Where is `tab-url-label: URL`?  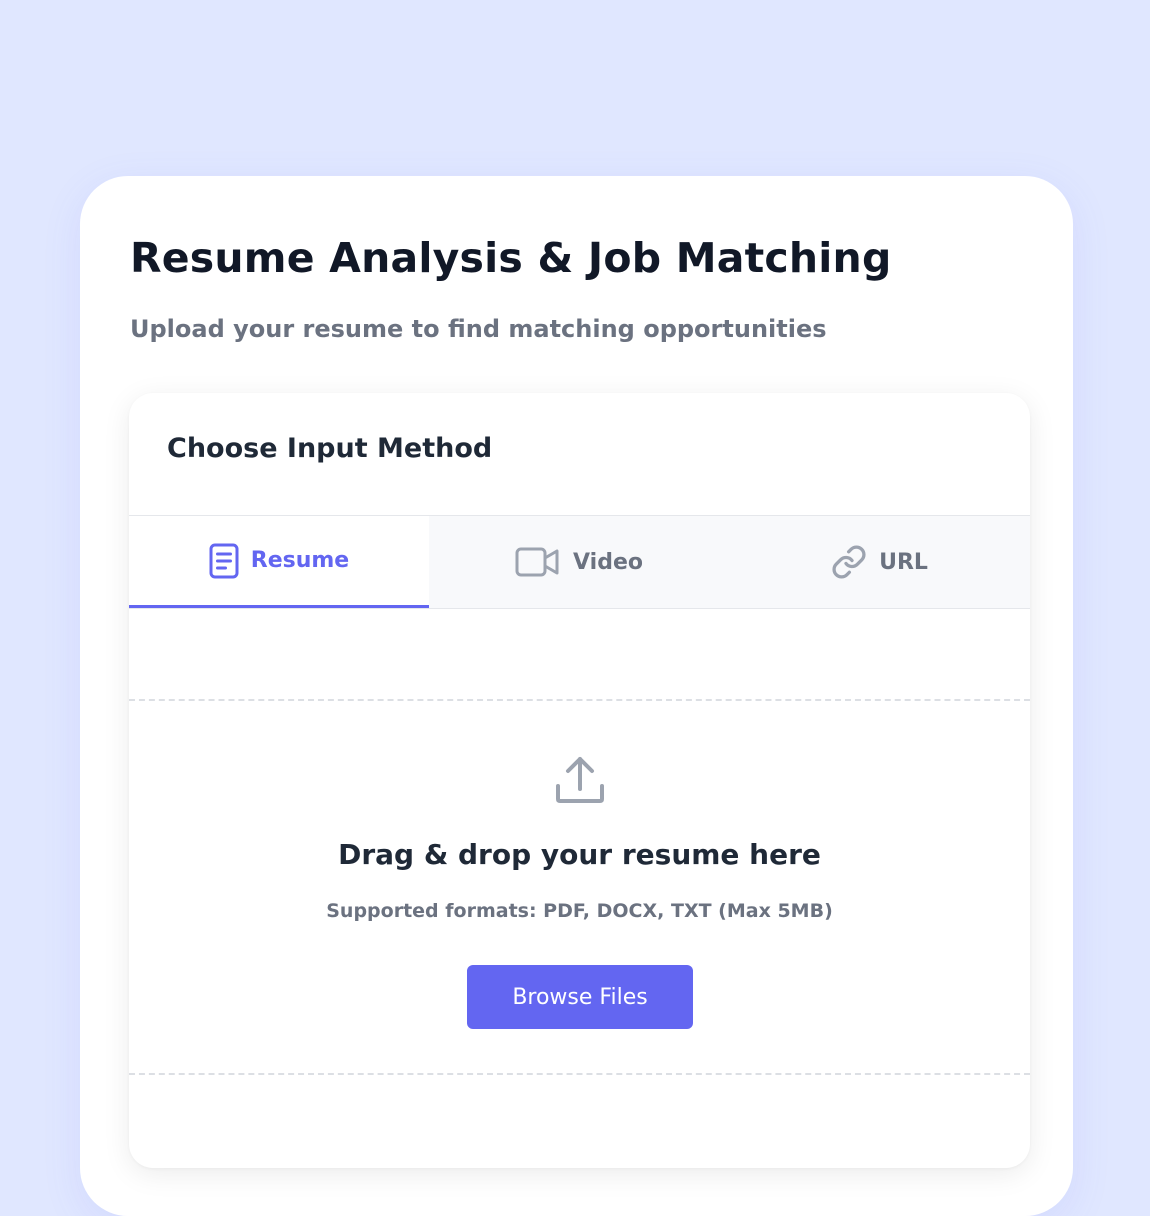
tab-url-label: URL is located at coordinates (903, 562).